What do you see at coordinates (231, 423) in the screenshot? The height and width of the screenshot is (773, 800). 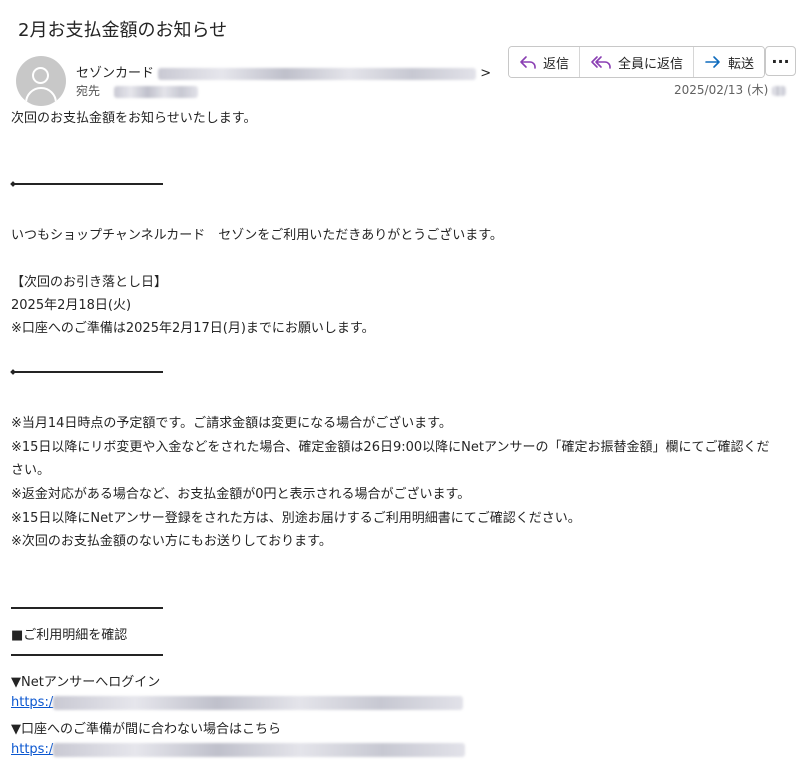 I see `note-line: ※当月14日時点の予定額です。ご請求金額は変更になる場合がございます。` at bounding box center [231, 423].